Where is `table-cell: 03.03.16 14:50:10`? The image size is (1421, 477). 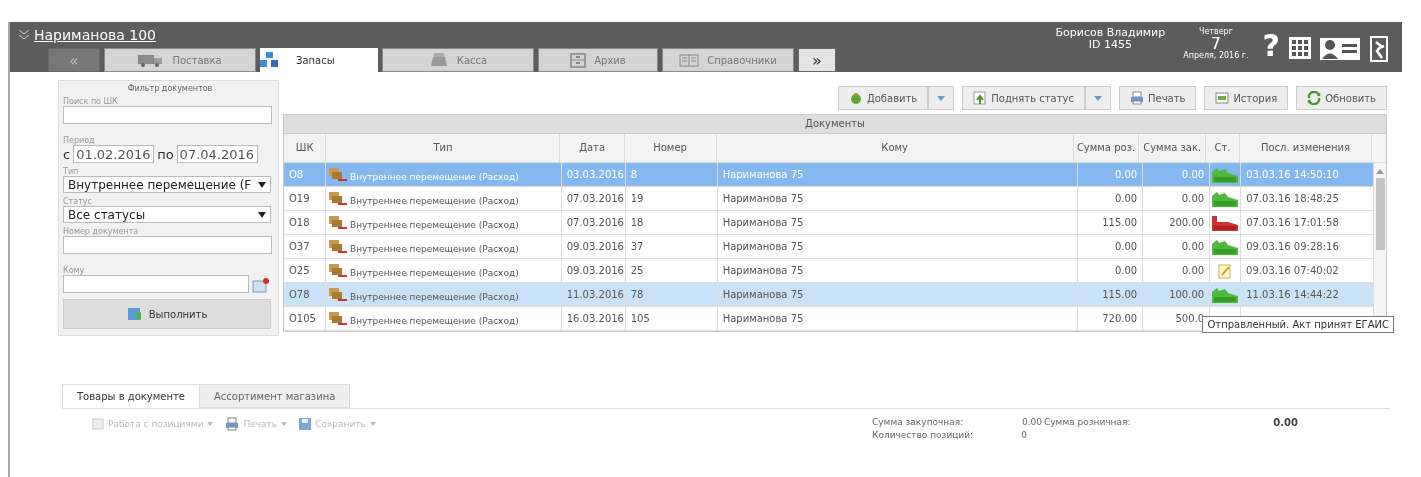 table-cell: 03.03.16 14:50:10 is located at coordinates (1292, 174).